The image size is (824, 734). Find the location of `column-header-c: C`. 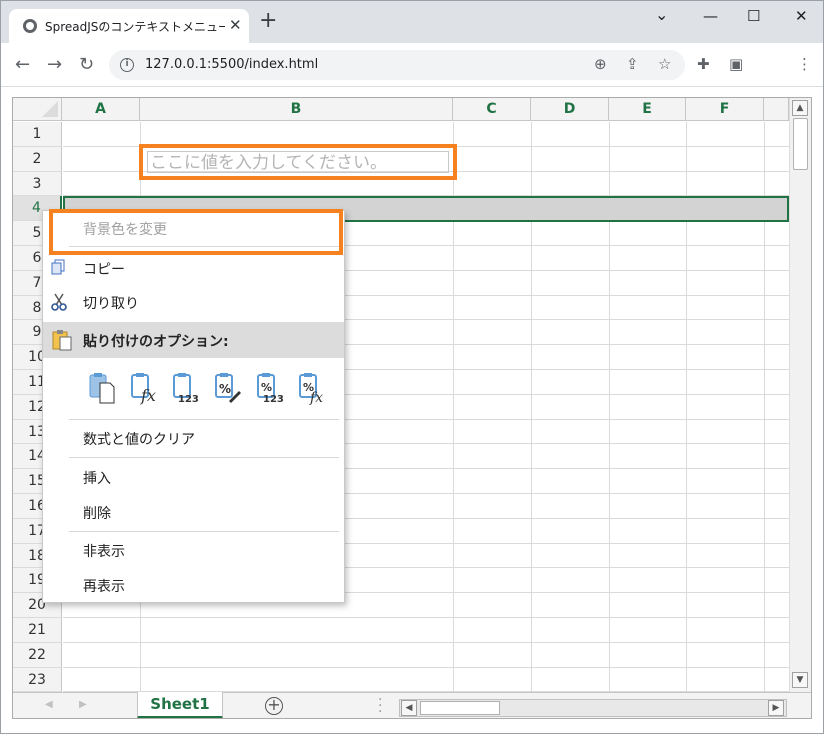

column-header-c: C is located at coordinates (492, 109).